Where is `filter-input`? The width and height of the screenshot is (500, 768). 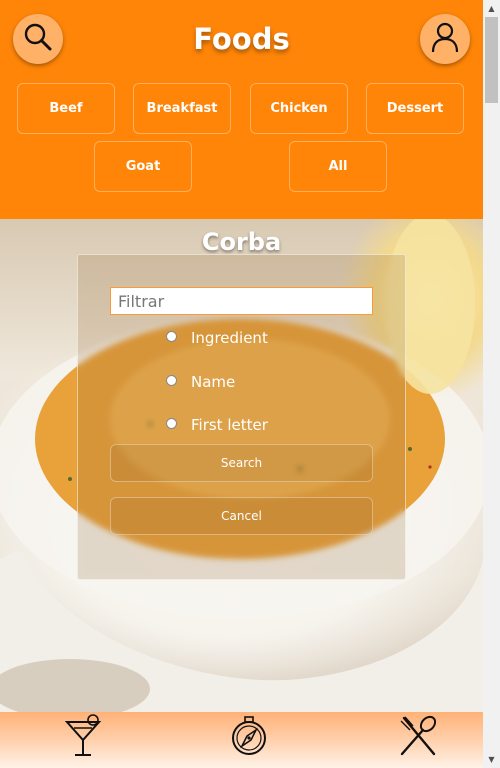
filter-input is located at coordinates (241, 301).